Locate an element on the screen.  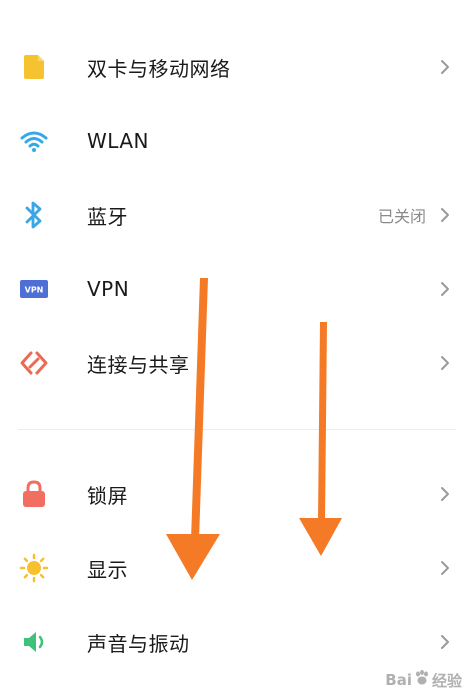
baidu-watermark: Bai 经验 is located at coordinates (423, 680).